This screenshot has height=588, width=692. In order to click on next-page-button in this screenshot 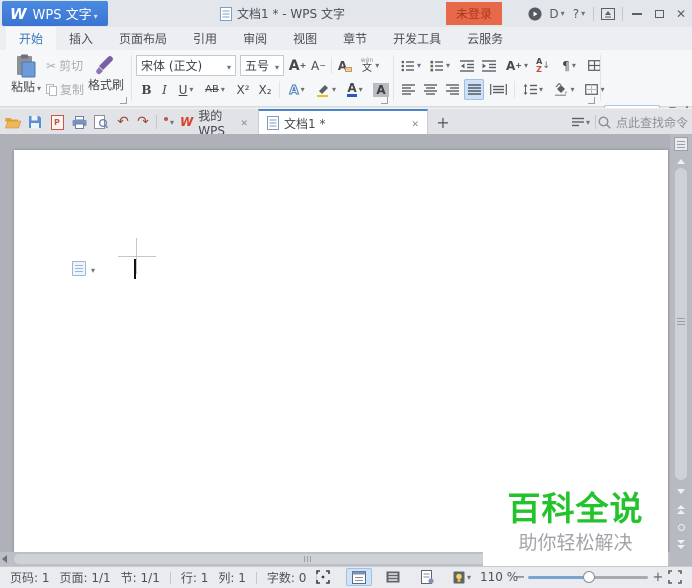, I will do `click(681, 544)`.